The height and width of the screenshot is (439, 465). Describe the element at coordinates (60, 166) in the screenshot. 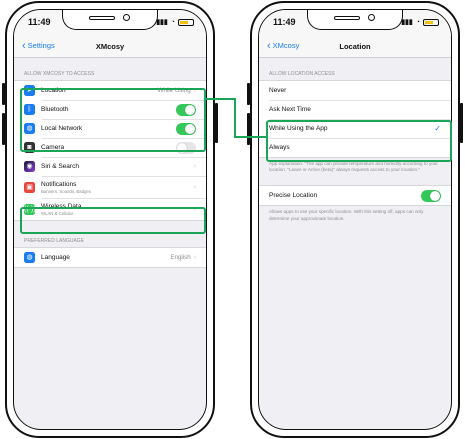

I see `row-label: Siri & Search` at that location.